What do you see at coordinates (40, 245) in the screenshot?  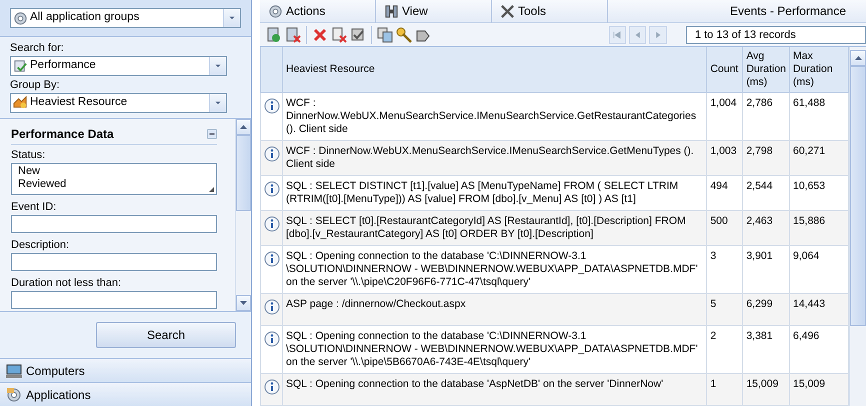 I see `field-label: Description:` at bounding box center [40, 245].